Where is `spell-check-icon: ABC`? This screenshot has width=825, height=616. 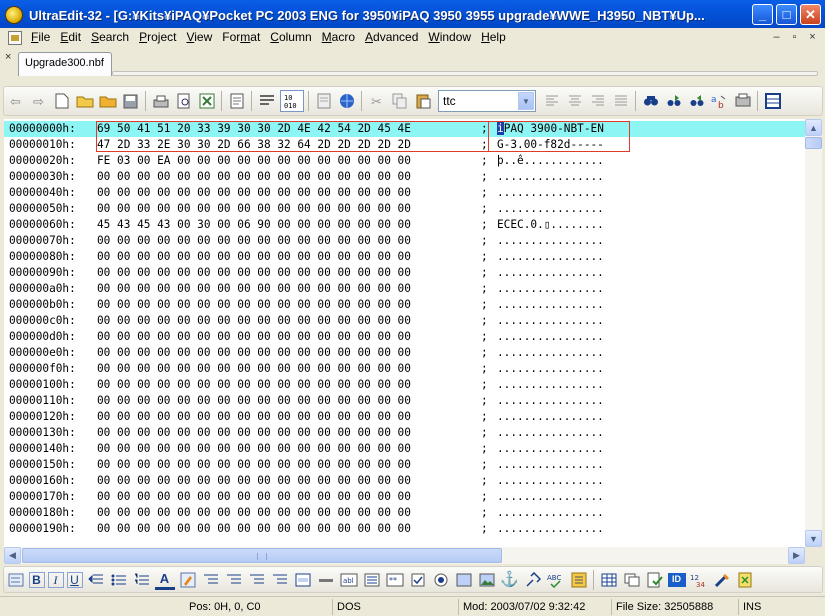 spell-check-icon: ABC is located at coordinates (556, 580).